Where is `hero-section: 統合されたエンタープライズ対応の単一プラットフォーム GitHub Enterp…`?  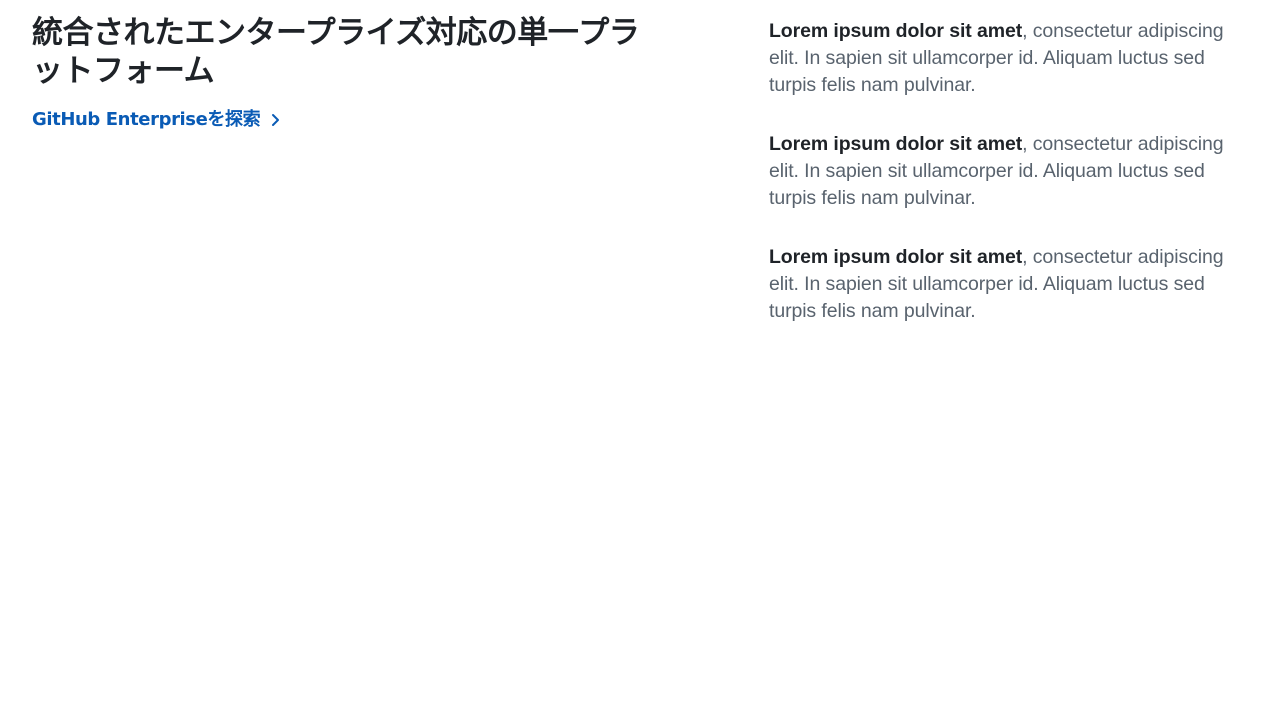
hero-section: 統合されたエンタープライズ対応の単一プラットフォーム GitHub Enterp… is located at coordinates (342, 73).